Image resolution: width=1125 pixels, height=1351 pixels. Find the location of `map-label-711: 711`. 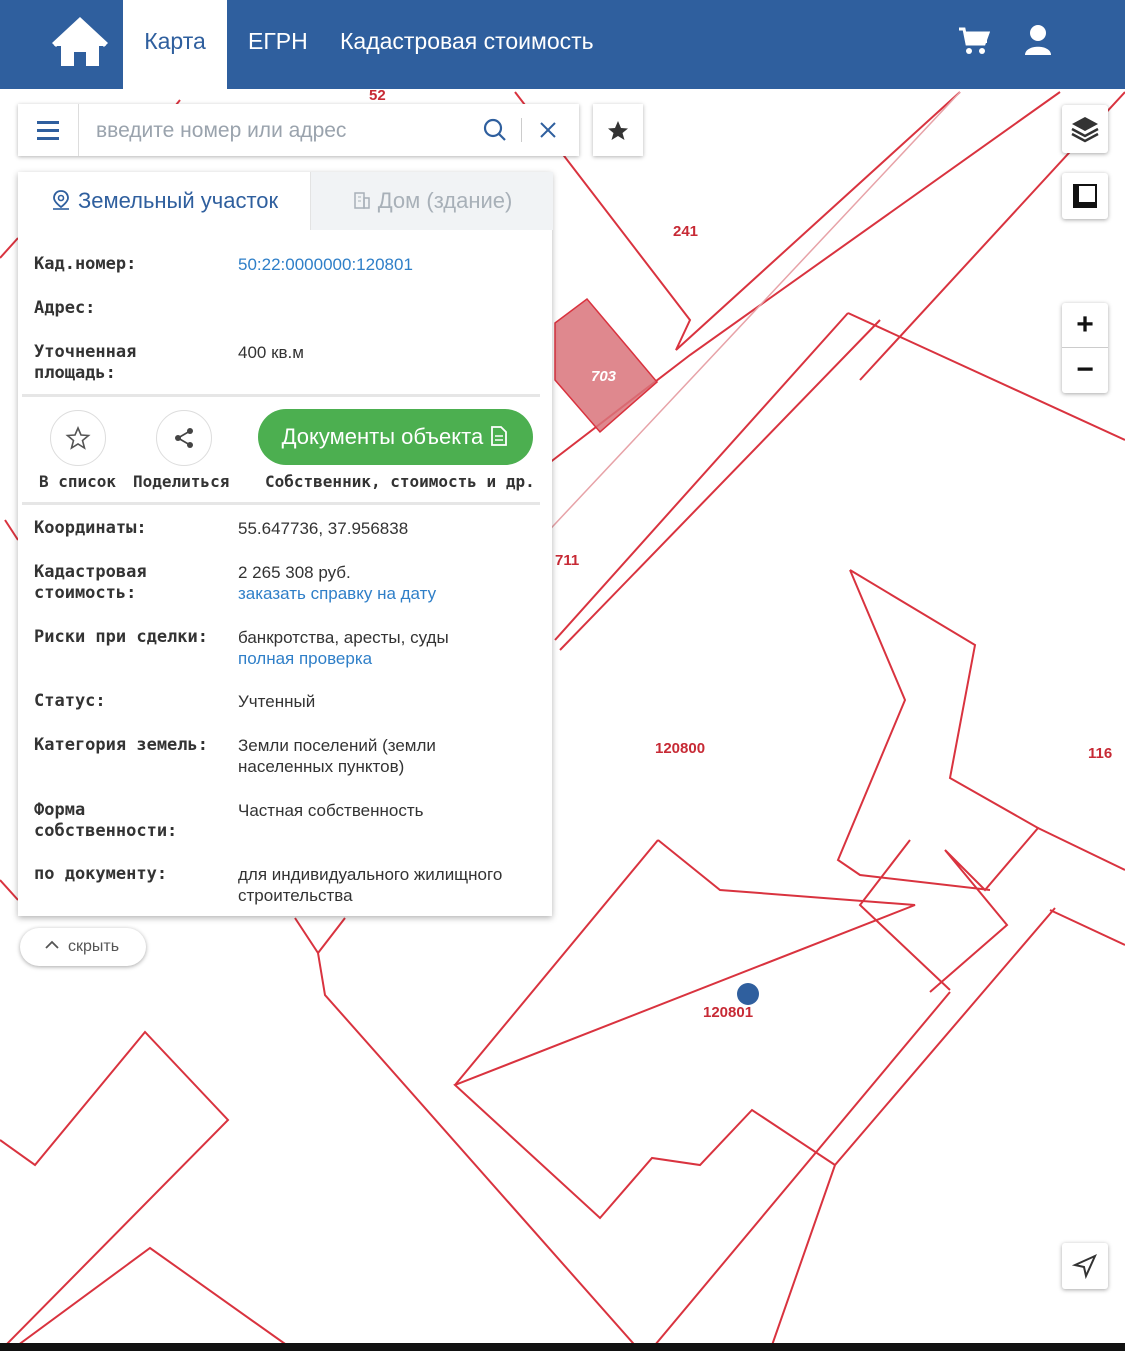

map-label-711: 711 is located at coordinates (567, 560).